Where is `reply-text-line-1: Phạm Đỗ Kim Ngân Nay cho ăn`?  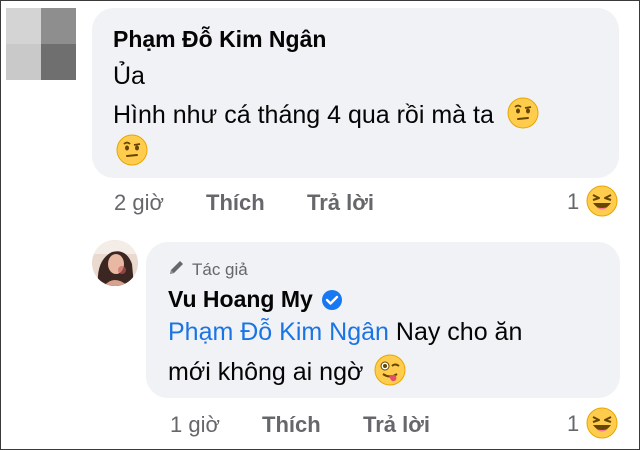
reply-text-line-1: Phạm Đỗ Kim Ngân Nay cho ăn is located at coordinates (345, 332).